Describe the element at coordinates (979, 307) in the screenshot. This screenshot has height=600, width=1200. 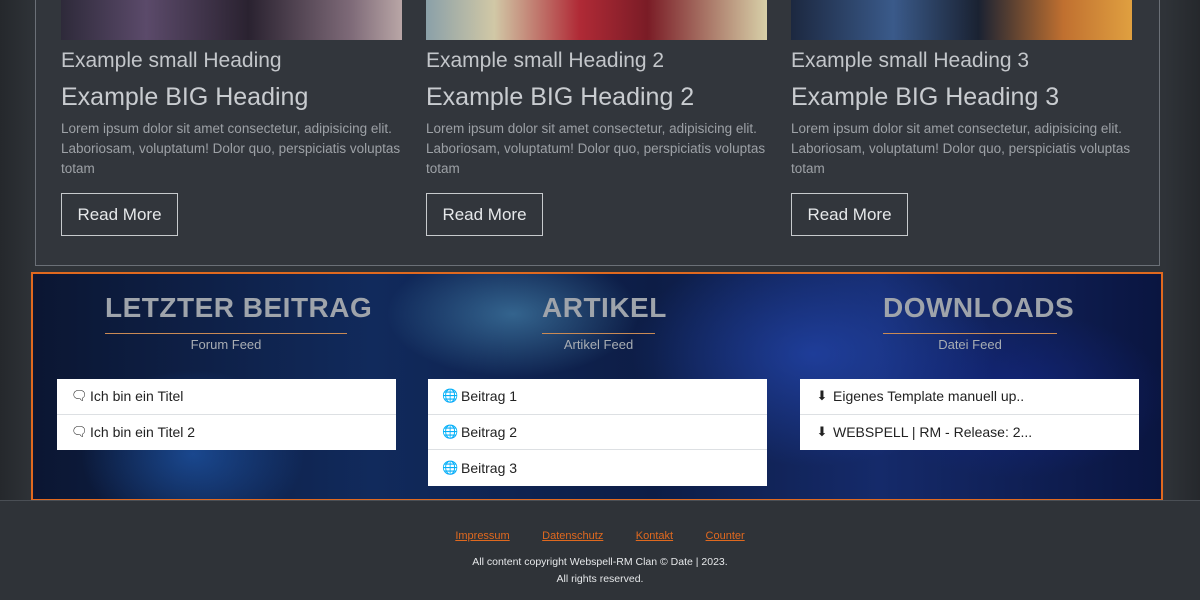
I see `downloads-feed-title: DOWNLOADS` at that location.